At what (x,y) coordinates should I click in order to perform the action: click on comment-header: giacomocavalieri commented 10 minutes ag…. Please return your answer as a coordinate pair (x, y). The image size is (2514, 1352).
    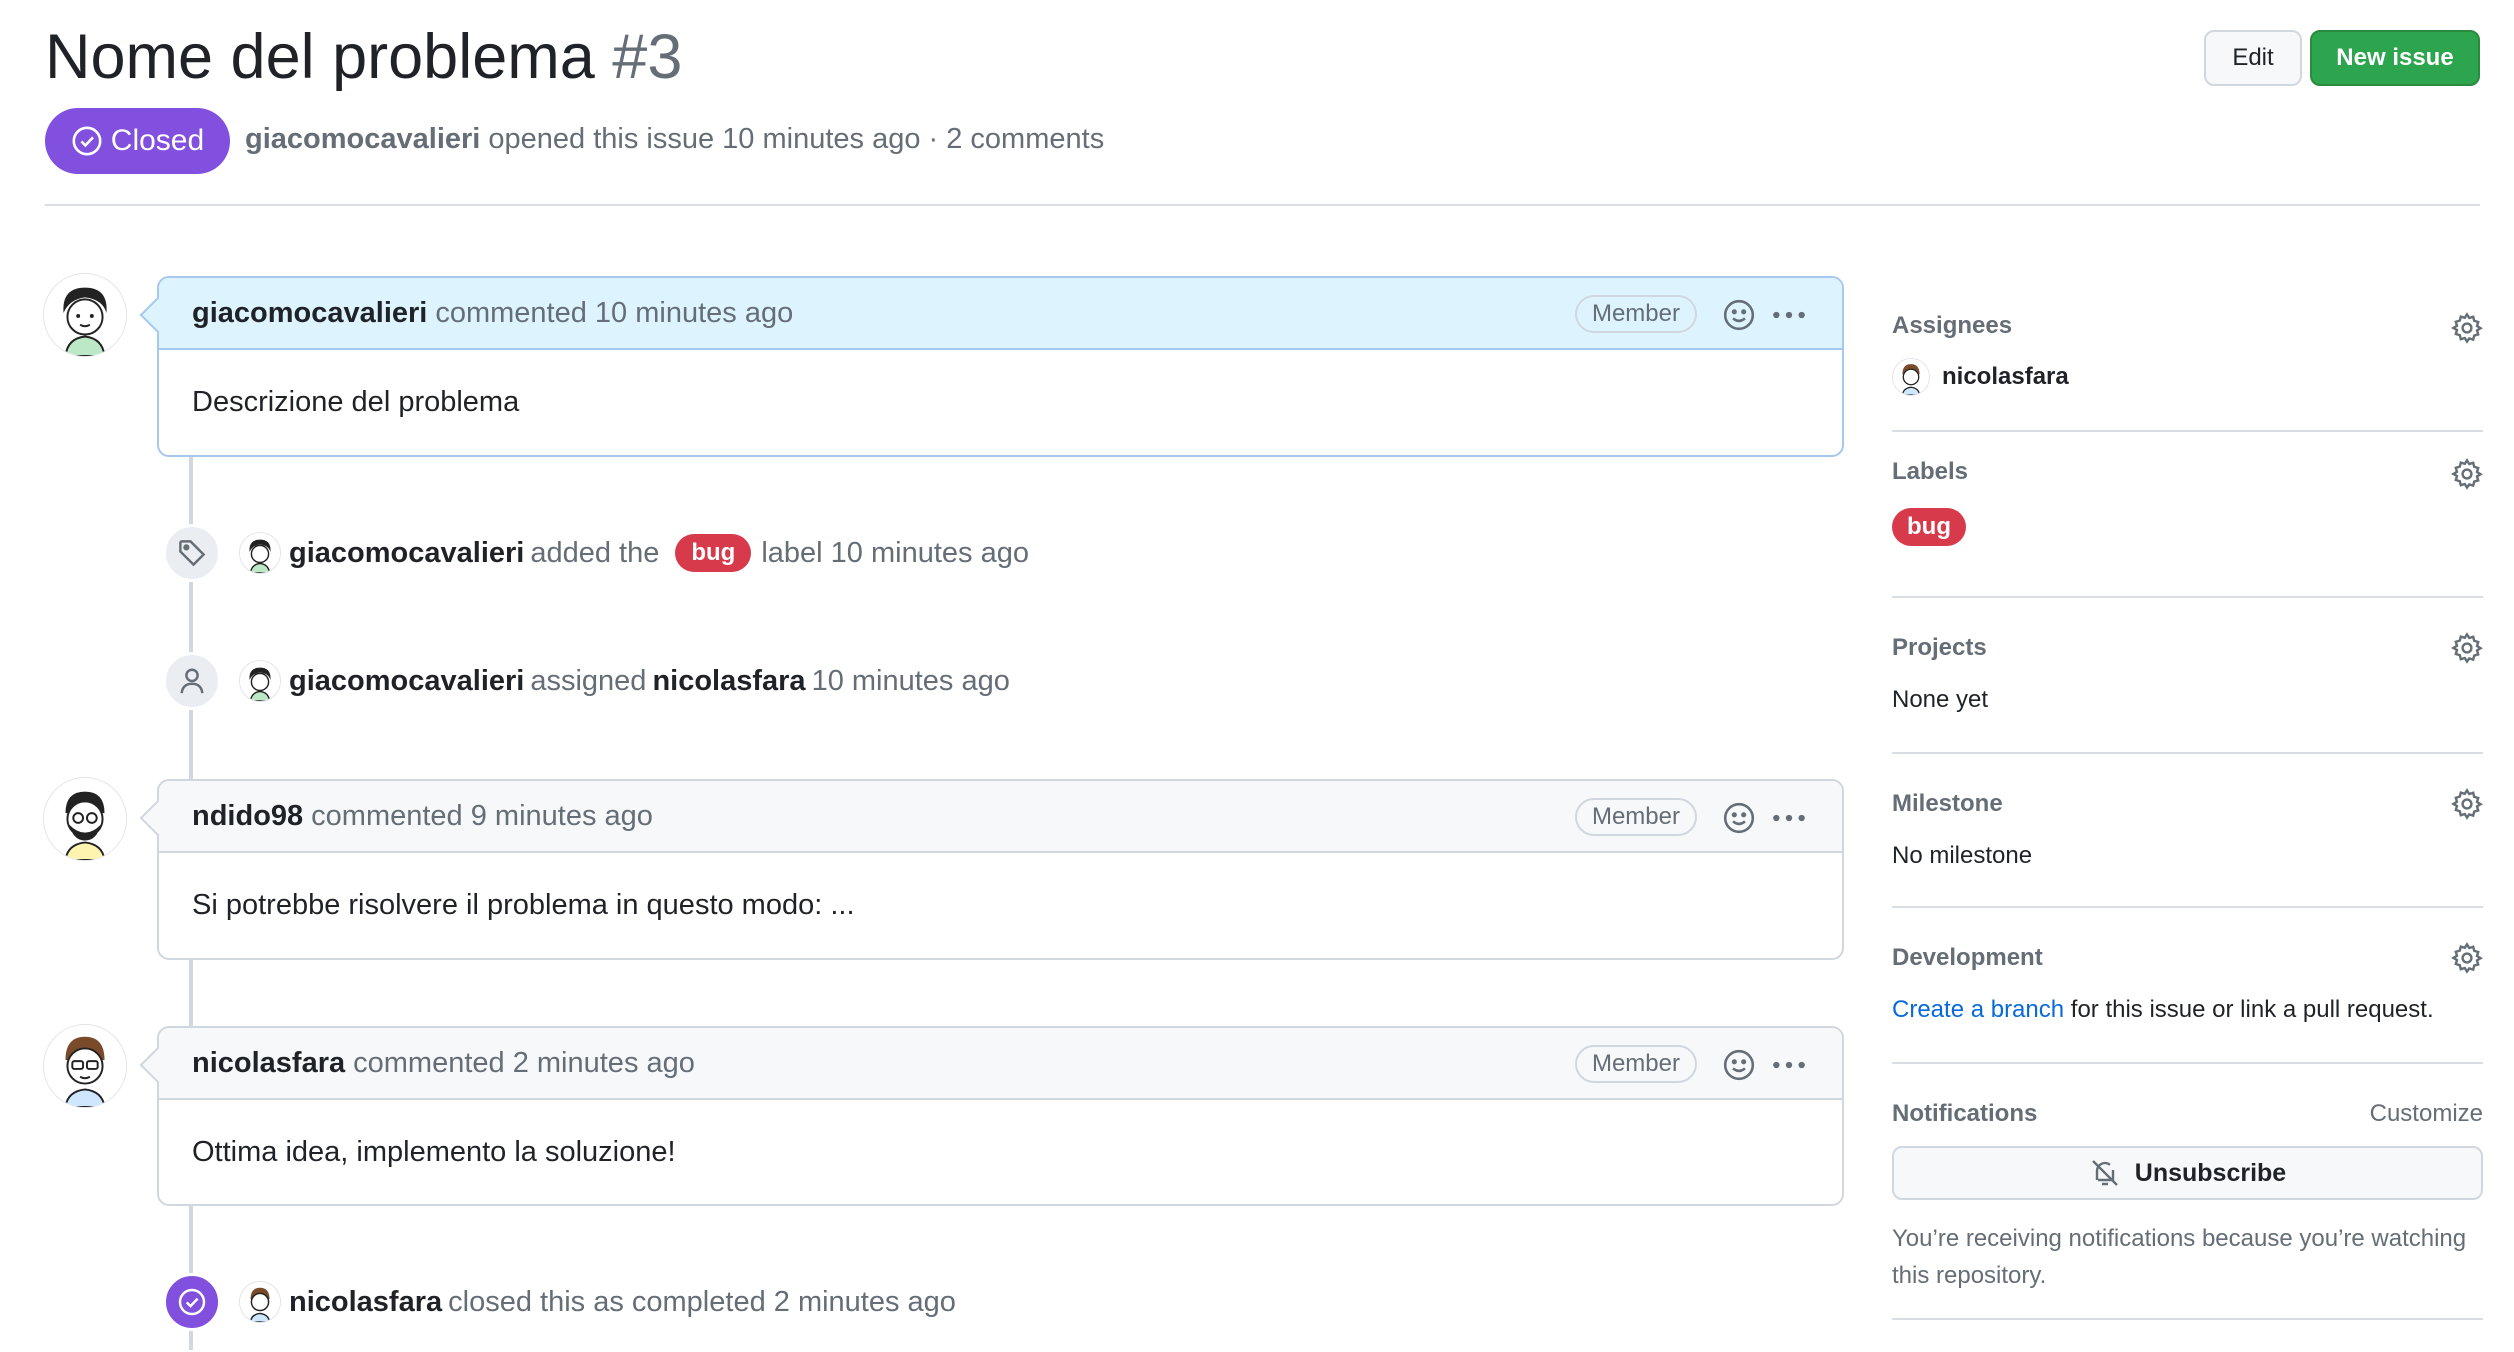
    Looking at the image, I should click on (1000, 314).